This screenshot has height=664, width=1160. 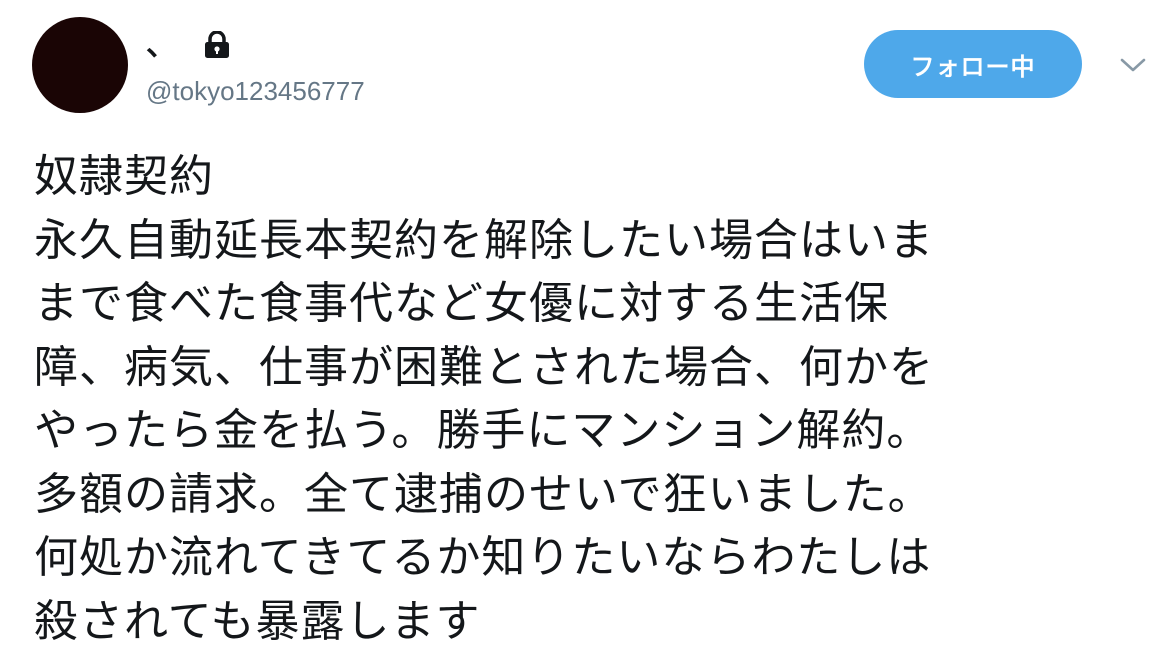 What do you see at coordinates (483, 557) in the screenshot?
I see `tweet-line: 何処か流れてきてるか知りたいならわたしは` at bounding box center [483, 557].